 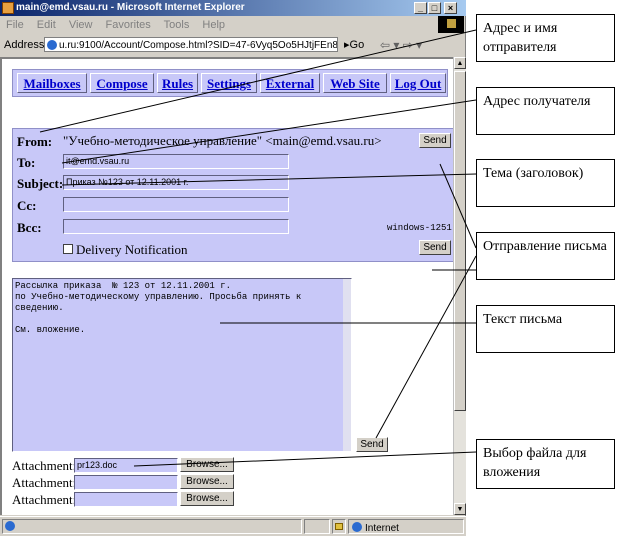 I want to click on menu-tools: Tools, so click(x=177, y=25).